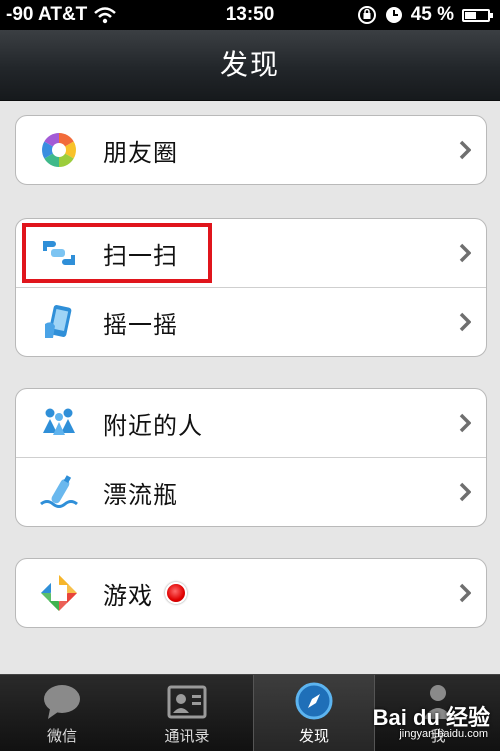 The width and height of the screenshot is (500, 751). I want to click on shake-phone-icon, so click(59, 322).